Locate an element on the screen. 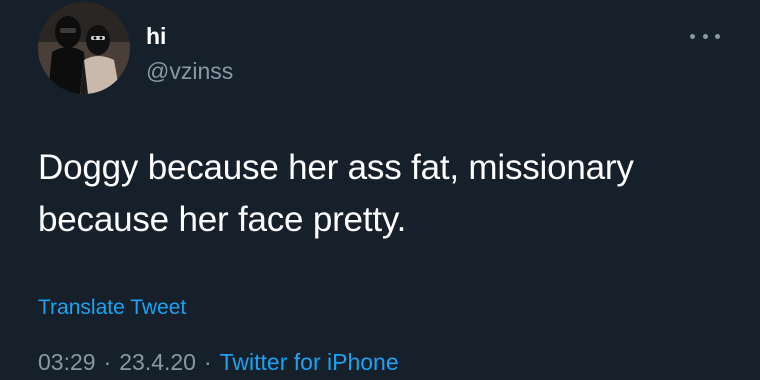  avatar-image is located at coordinates (84, 48).